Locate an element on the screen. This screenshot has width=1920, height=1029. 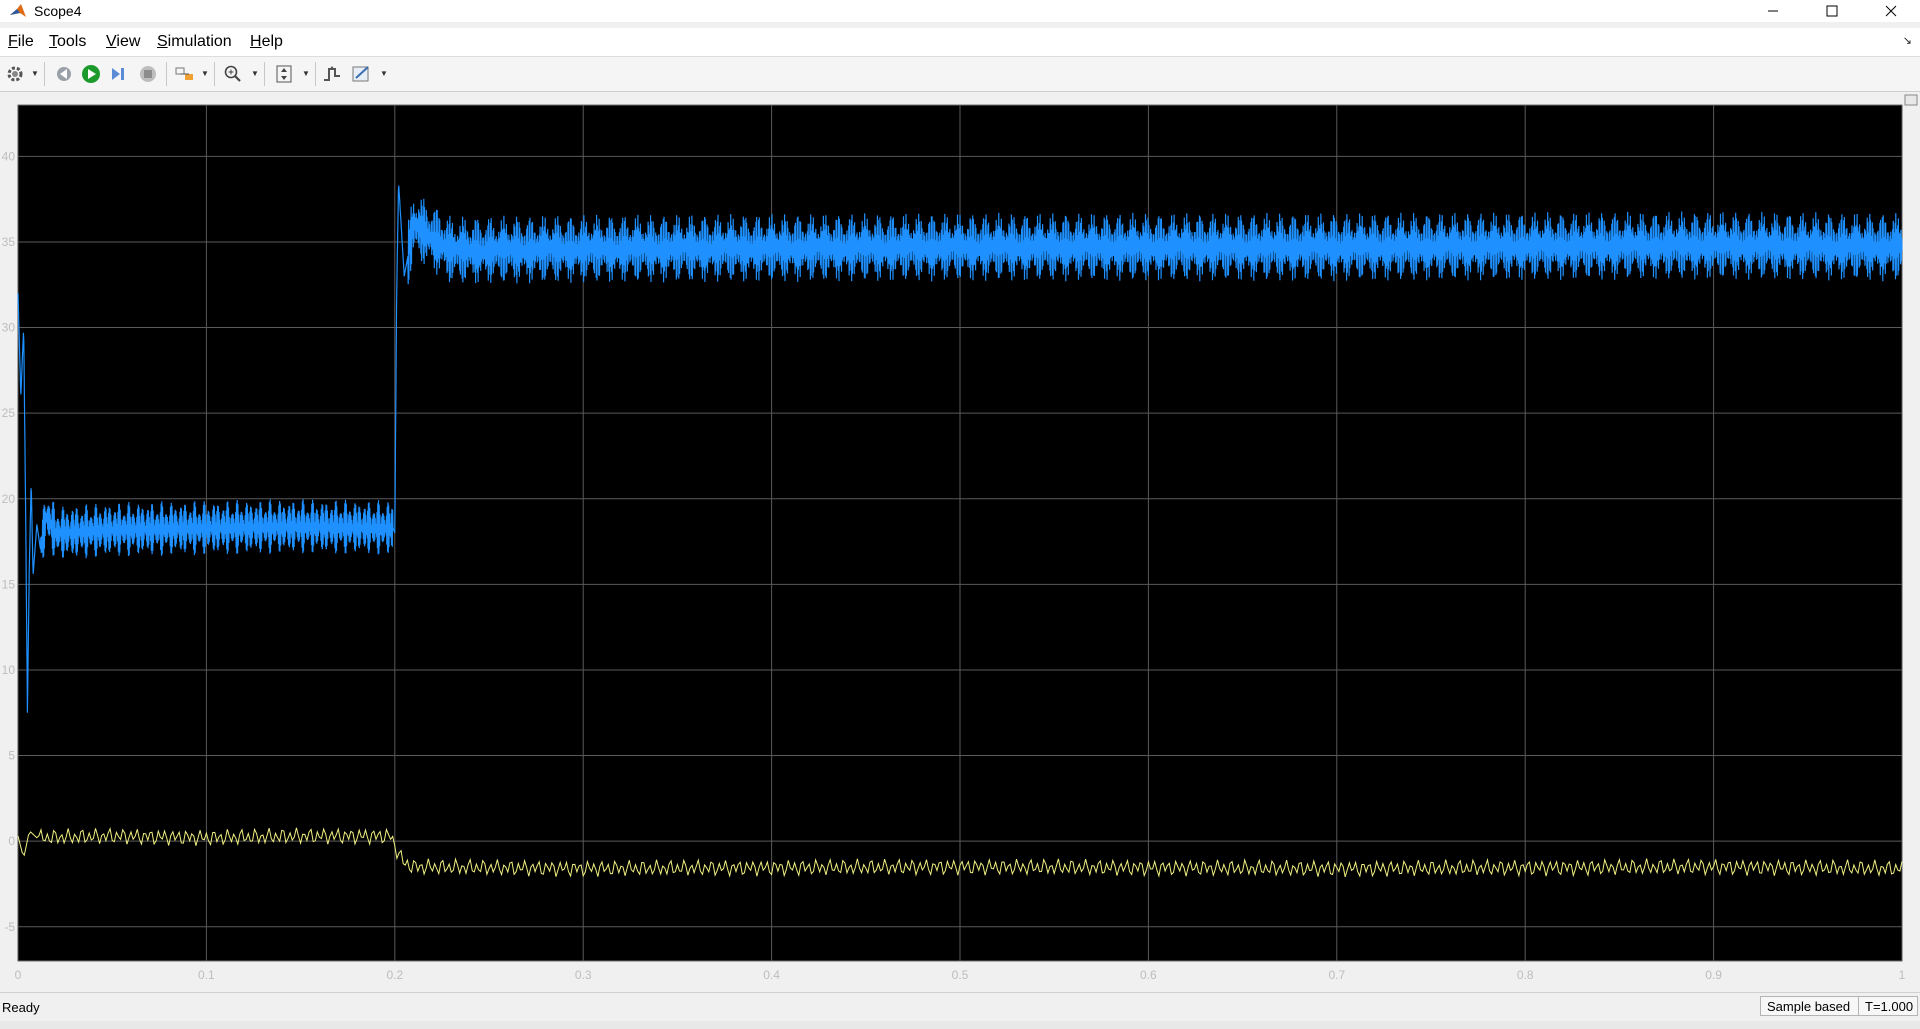
menu-view-mnemonic: V is located at coordinates (111, 41).